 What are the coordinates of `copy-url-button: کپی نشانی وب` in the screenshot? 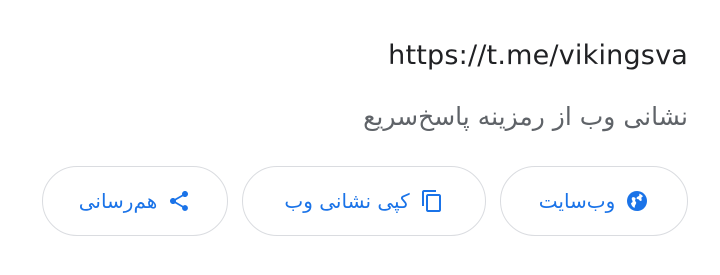 It's located at (364, 201).